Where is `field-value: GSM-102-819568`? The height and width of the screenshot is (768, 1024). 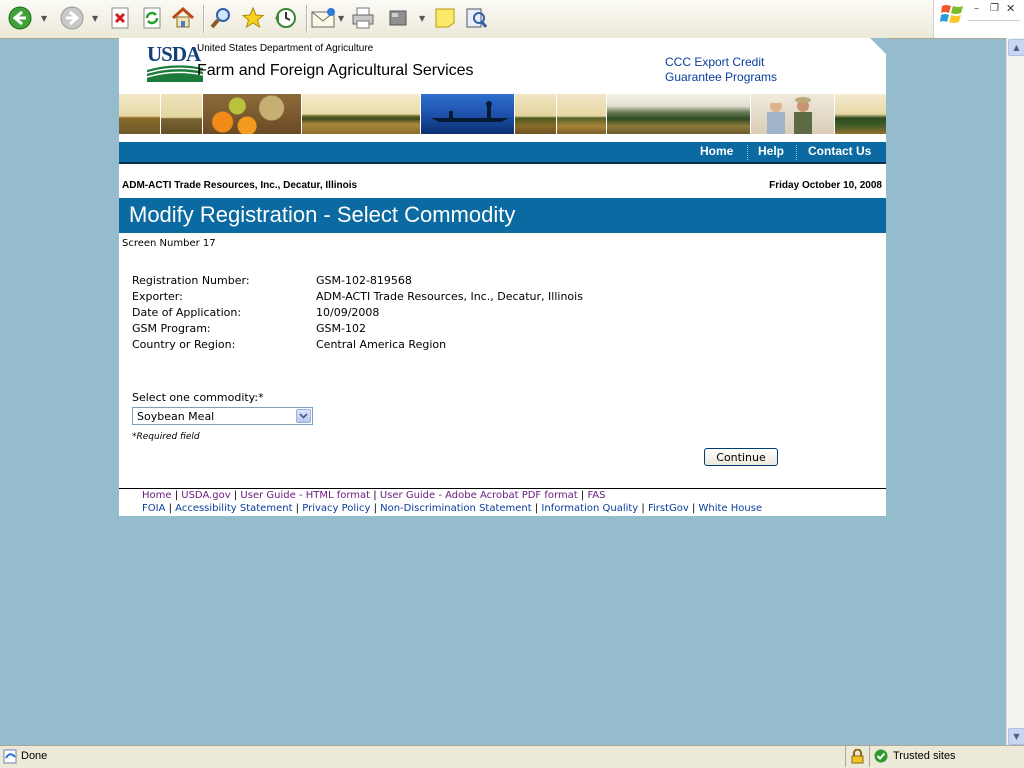
field-value: GSM-102-819568 is located at coordinates (364, 280).